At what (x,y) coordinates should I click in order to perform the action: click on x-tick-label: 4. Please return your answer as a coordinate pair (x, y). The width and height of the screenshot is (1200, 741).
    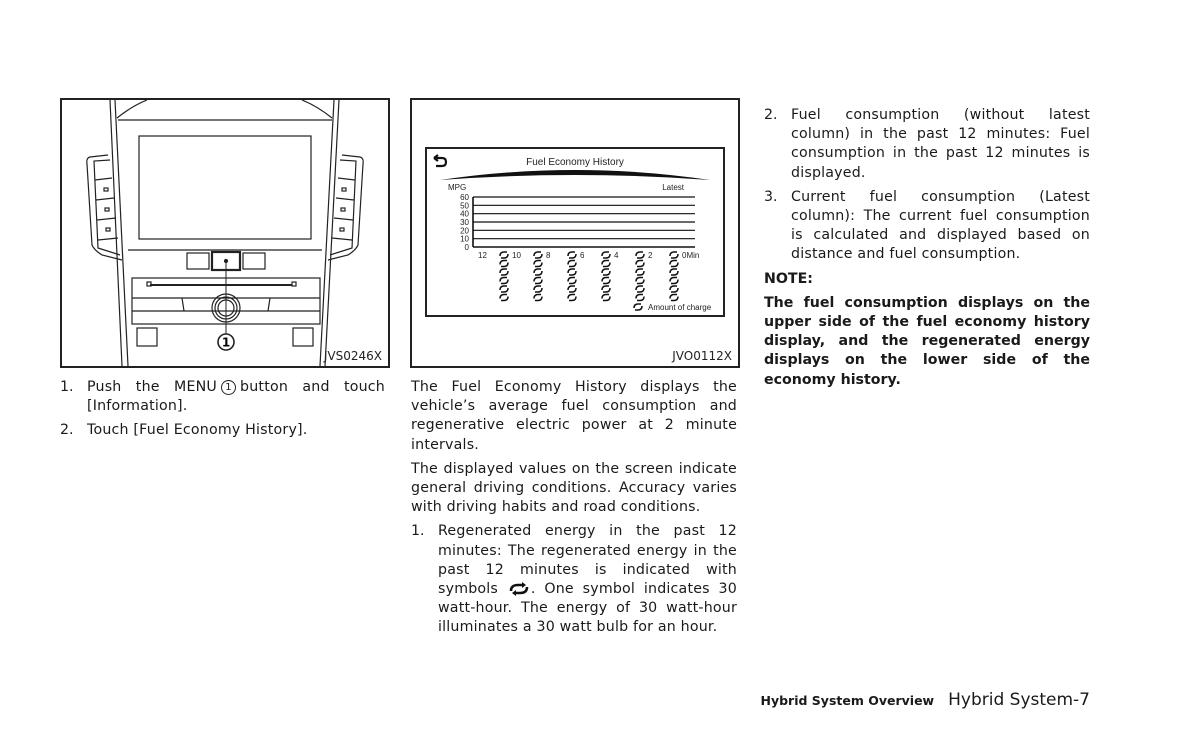
    Looking at the image, I should click on (616, 255).